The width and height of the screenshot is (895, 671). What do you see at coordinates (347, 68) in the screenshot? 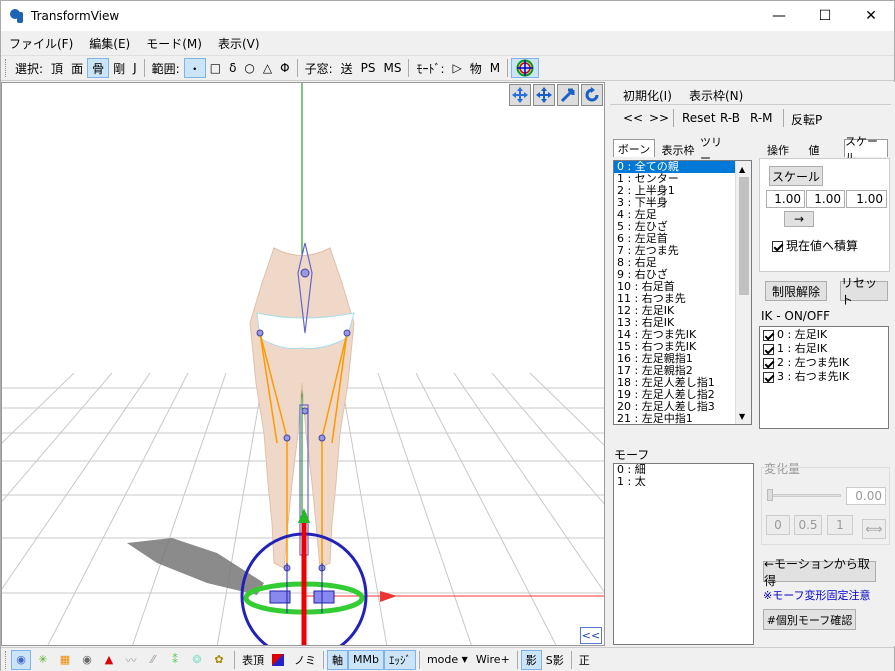
I see `child-send-button: 送` at bounding box center [347, 68].